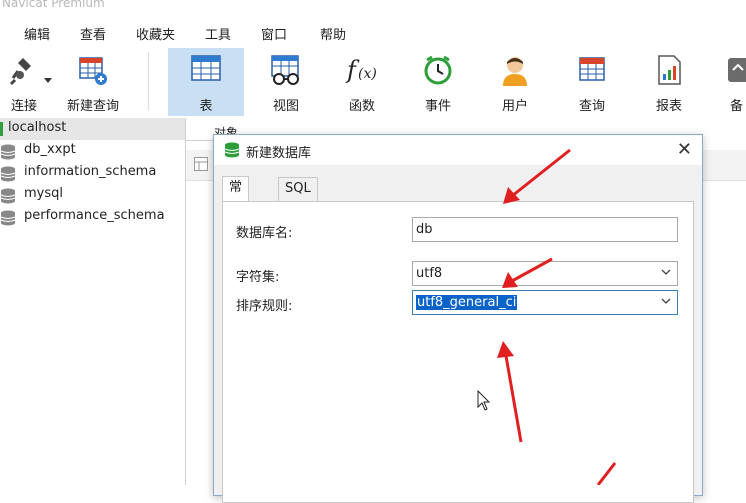 This screenshot has width=746, height=503. What do you see at coordinates (258, 277) in the screenshot?
I see `charset-label: 字符集:` at bounding box center [258, 277].